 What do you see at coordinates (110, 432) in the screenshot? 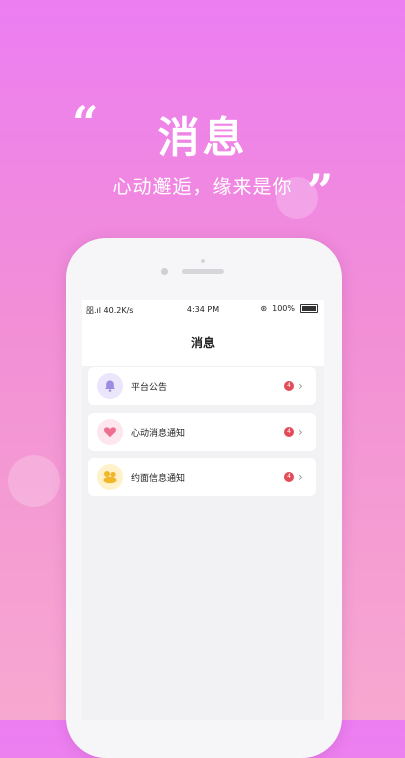
I see `heart-icon` at bounding box center [110, 432].